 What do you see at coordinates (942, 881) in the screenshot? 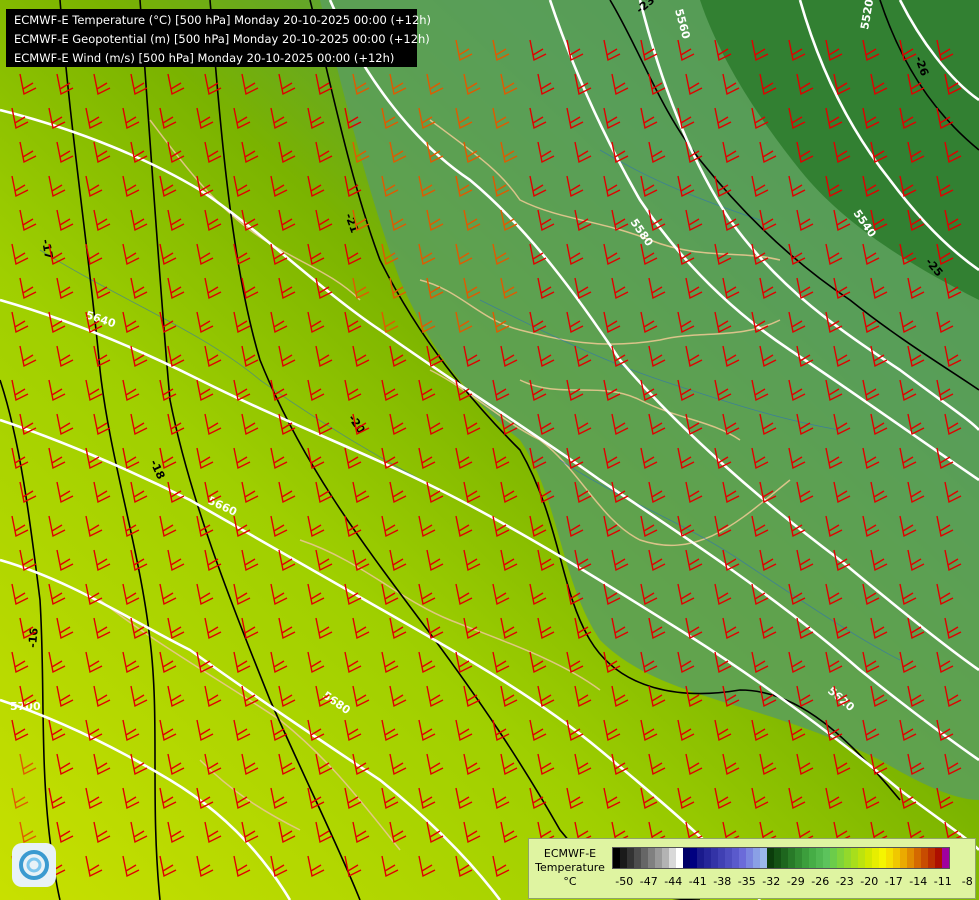
I see `legend-tick: -11` at bounding box center [942, 881].